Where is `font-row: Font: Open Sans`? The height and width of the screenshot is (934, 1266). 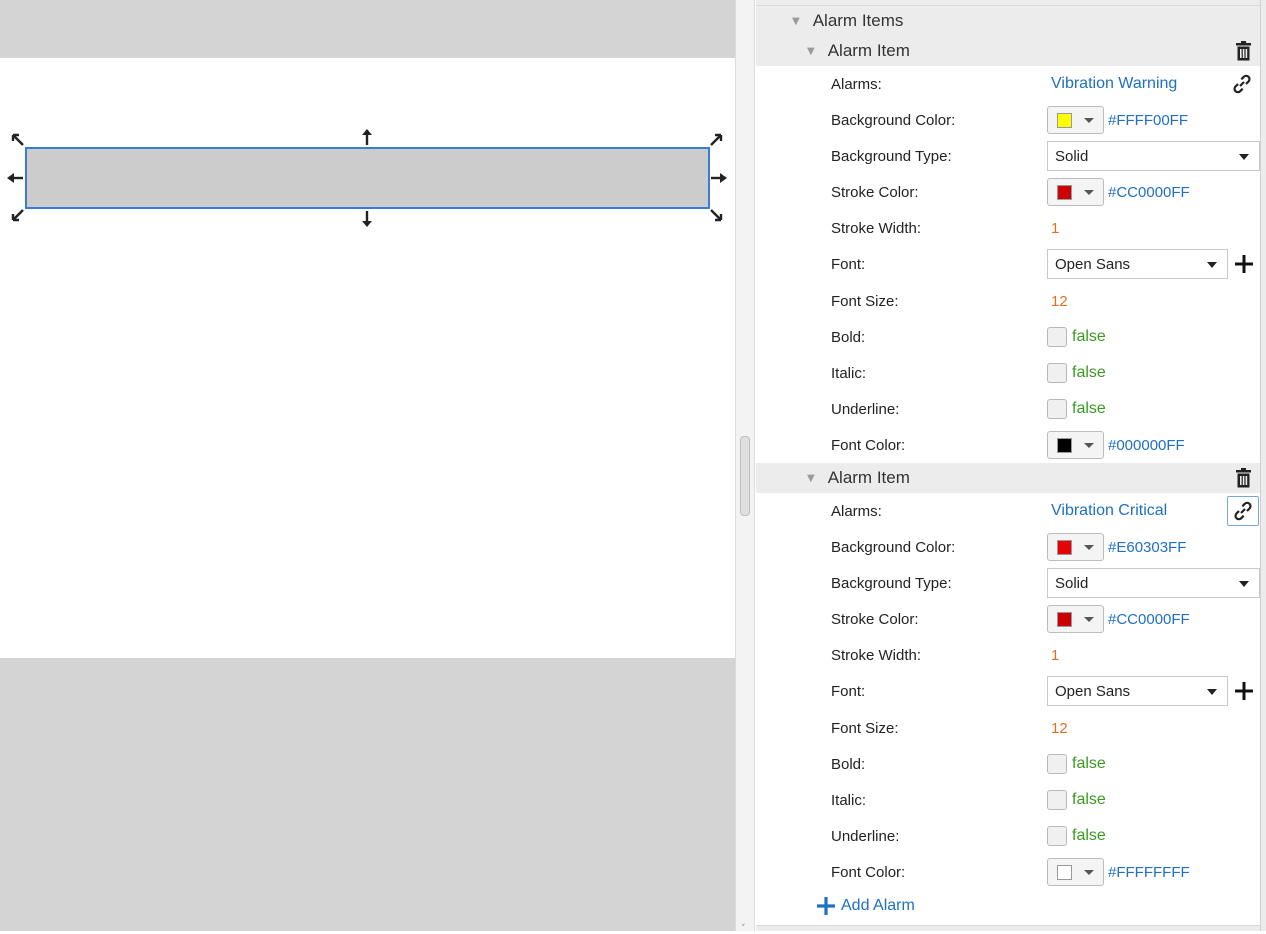
font-row: Font: Open Sans is located at coordinates (1008, 691).